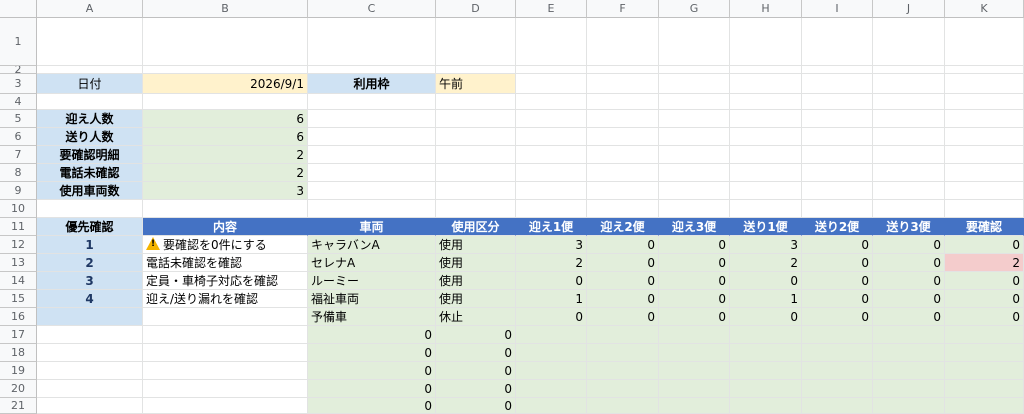 The width and height of the screenshot is (1024, 414). I want to click on cell-e7, so click(551, 155).